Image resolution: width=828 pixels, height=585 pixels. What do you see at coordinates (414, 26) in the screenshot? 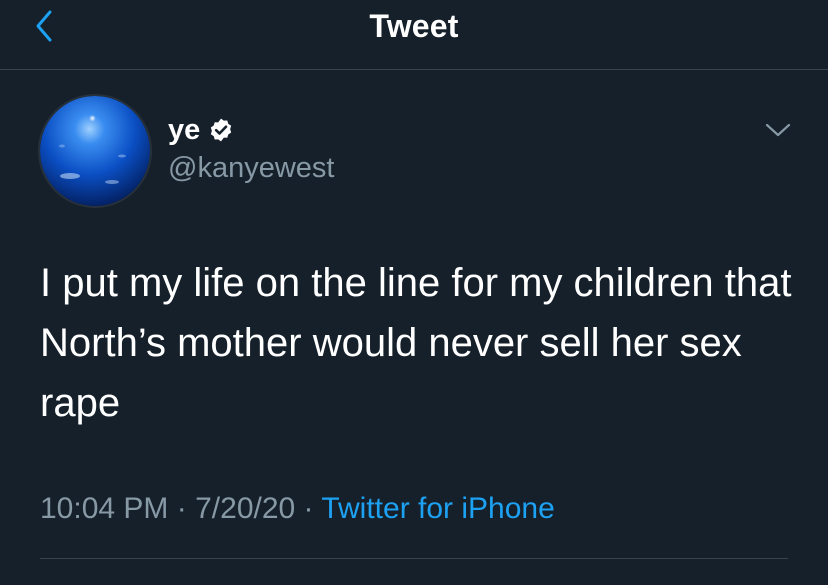
I see `page-title: Tweet` at bounding box center [414, 26].